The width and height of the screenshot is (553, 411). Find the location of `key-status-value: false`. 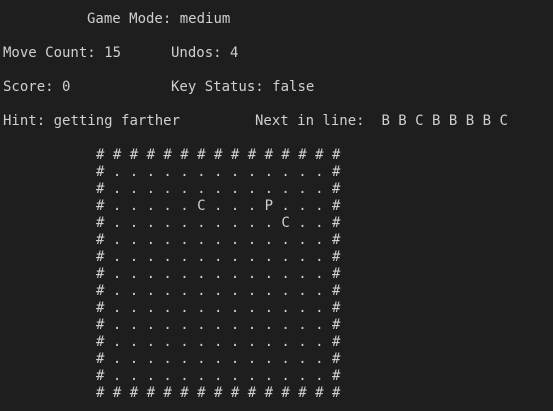

key-status-value: false is located at coordinates (293, 87).